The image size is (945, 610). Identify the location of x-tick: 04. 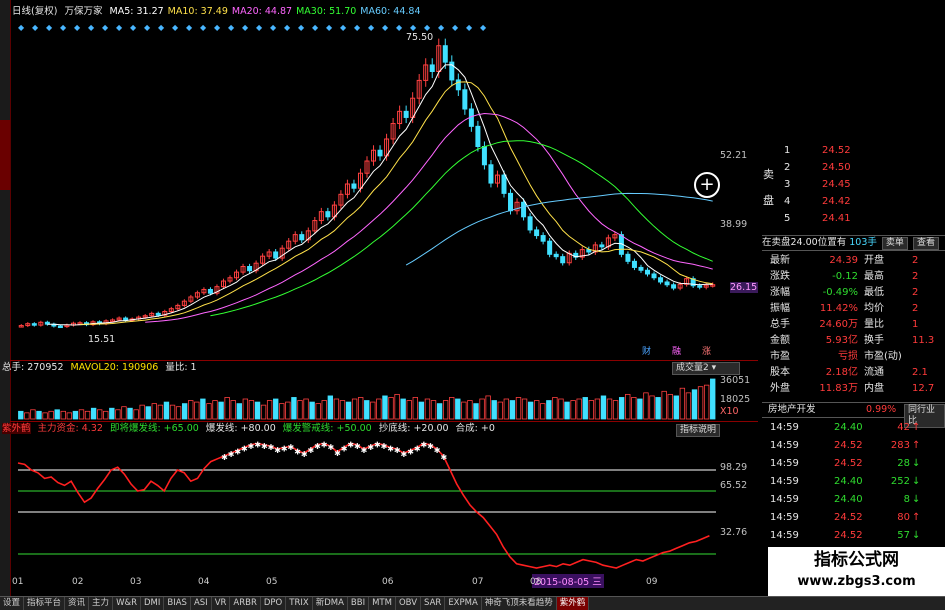
(204, 582).